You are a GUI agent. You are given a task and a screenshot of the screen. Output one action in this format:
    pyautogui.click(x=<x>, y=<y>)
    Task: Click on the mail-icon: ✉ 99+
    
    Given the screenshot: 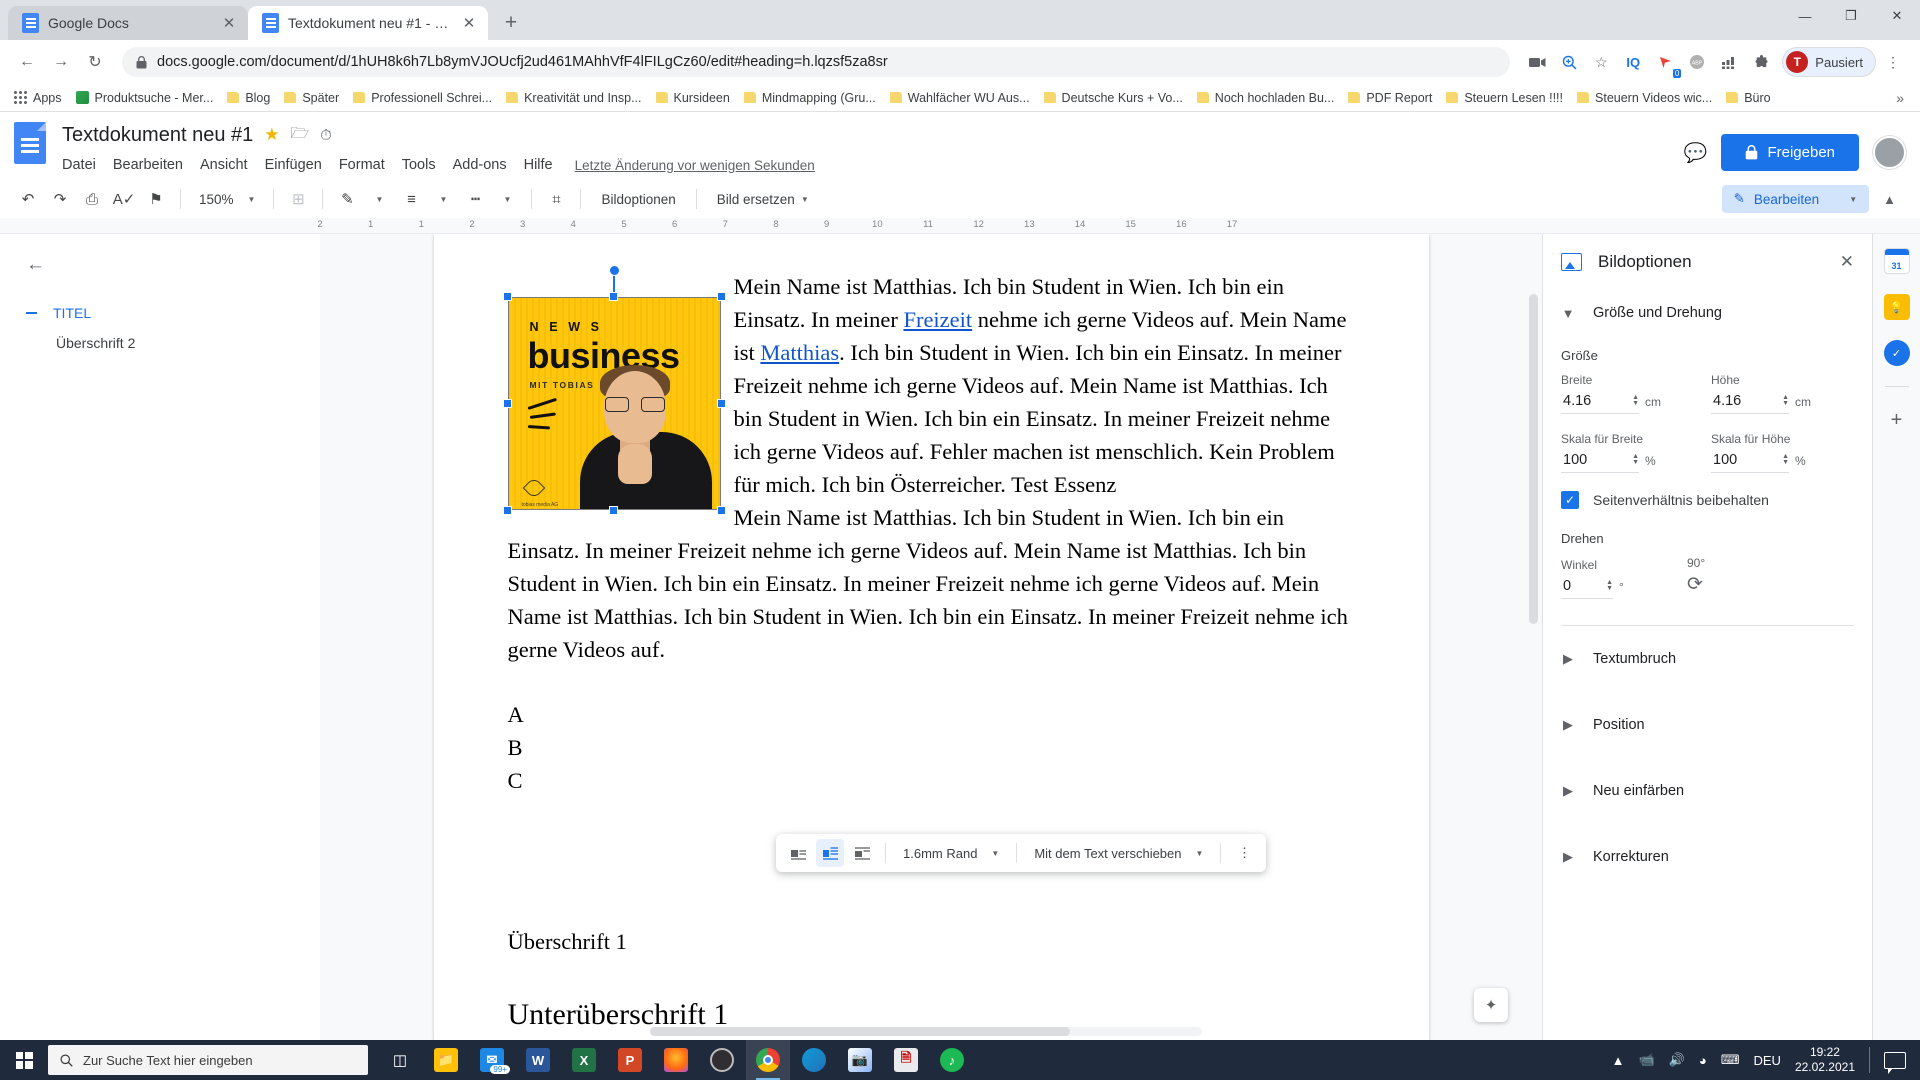 What is the action you would take?
    pyautogui.click(x=492, y=1060)
    